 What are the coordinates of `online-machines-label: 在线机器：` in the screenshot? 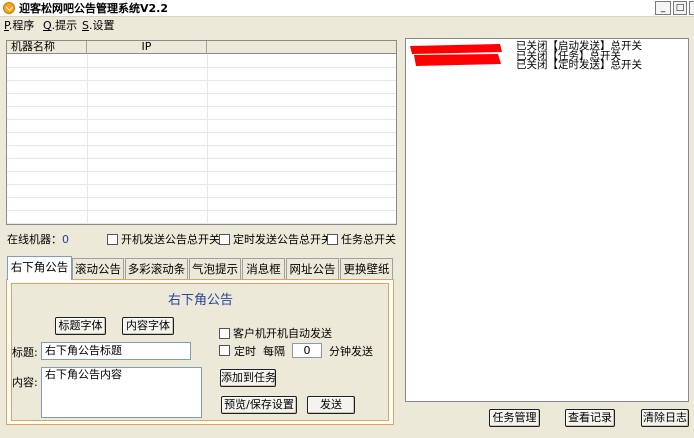 It's located at (34, 239).